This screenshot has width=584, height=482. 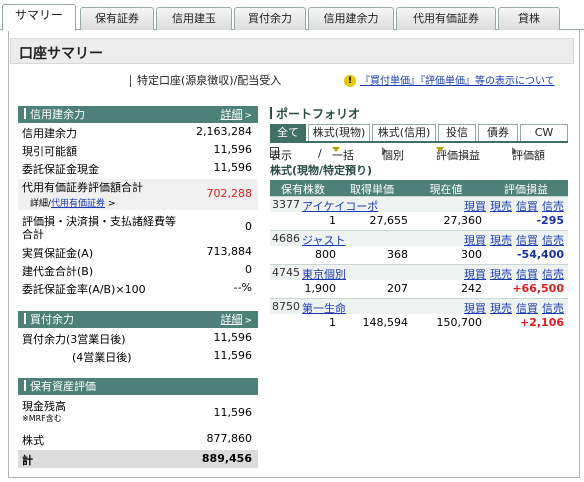 I want to click on row-value: 713,884, so click(x=229, y=251).